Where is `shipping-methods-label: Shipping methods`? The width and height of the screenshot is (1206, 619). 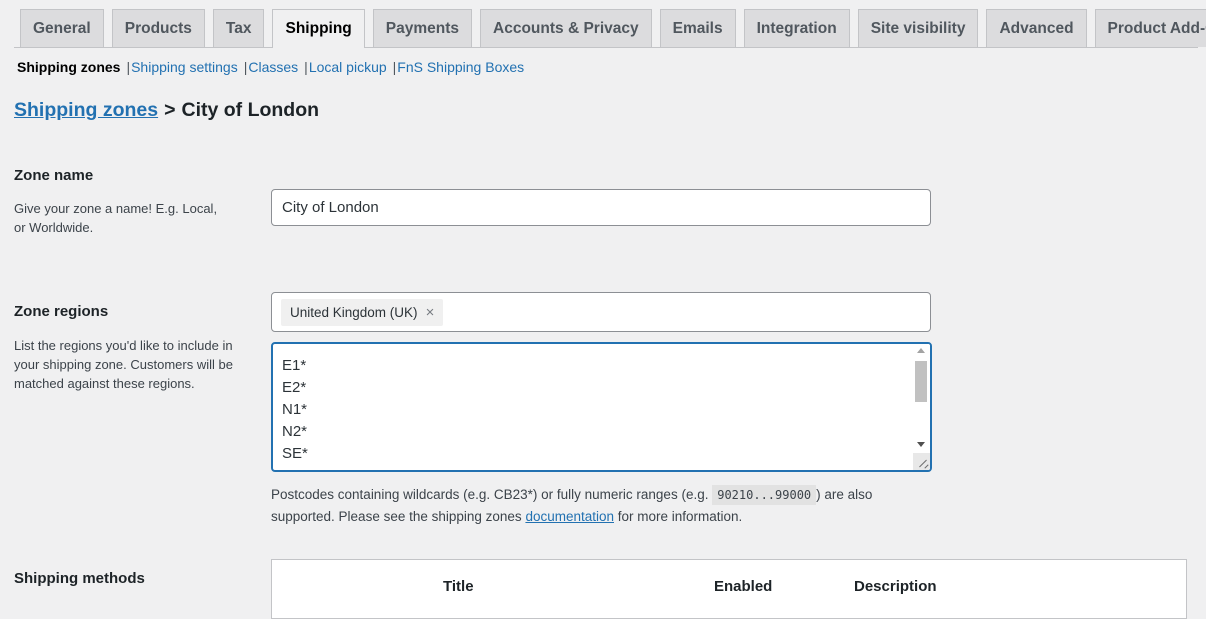 shipping-methods-label: Shipping methods is located at coordinates (79, 578).